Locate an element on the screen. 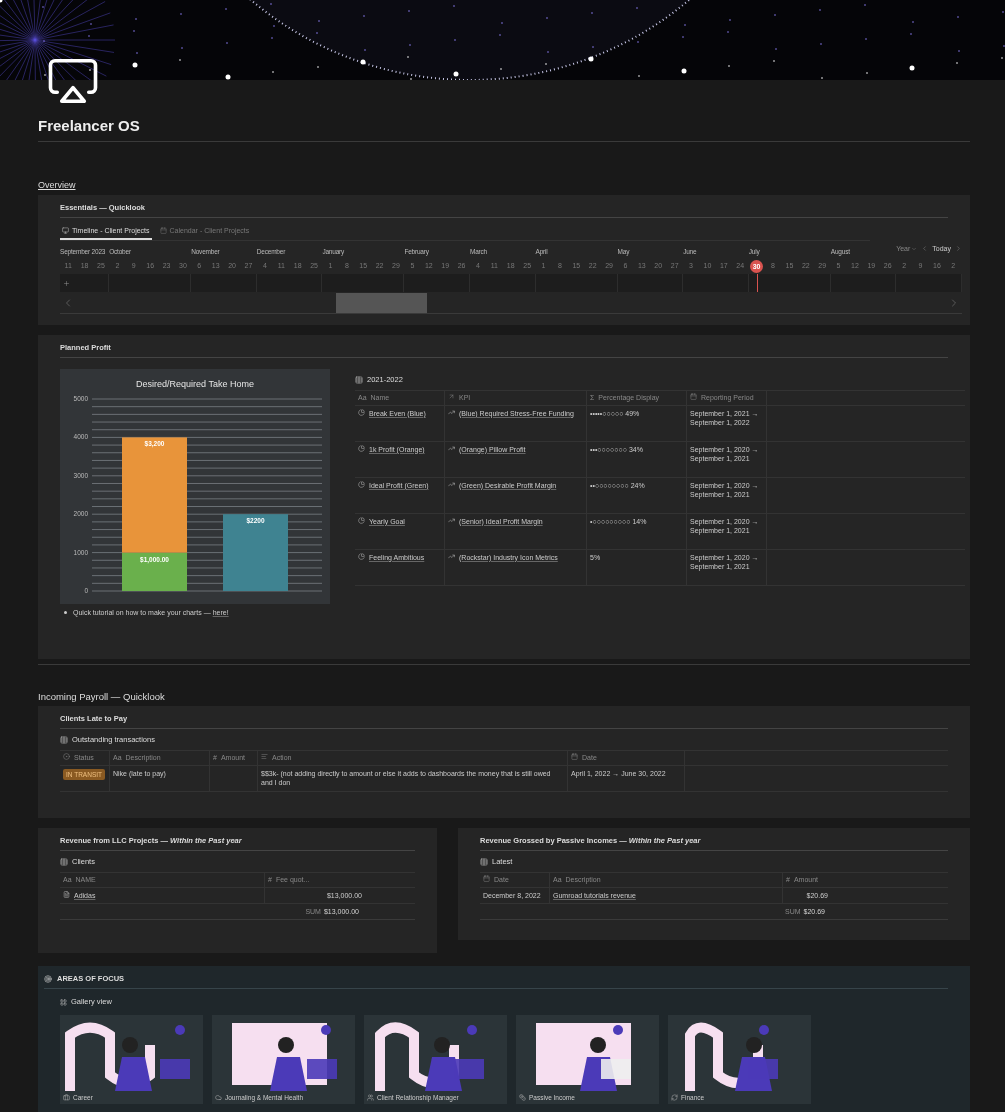 The height and width of the screenshot is (1112, 1005). briefcase-icon is located at coordinates (66, 1097).